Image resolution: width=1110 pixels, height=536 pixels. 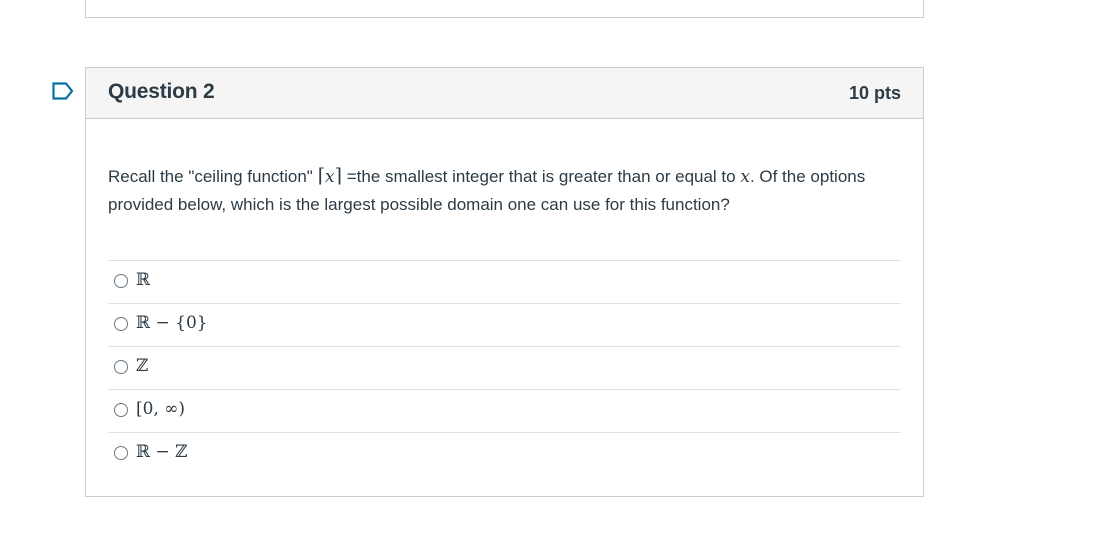 What do you see at coordinates (321, 176) in the screenshot?
I see `ceil-left-bracket: ⌈` at bounding box center [321, 176].